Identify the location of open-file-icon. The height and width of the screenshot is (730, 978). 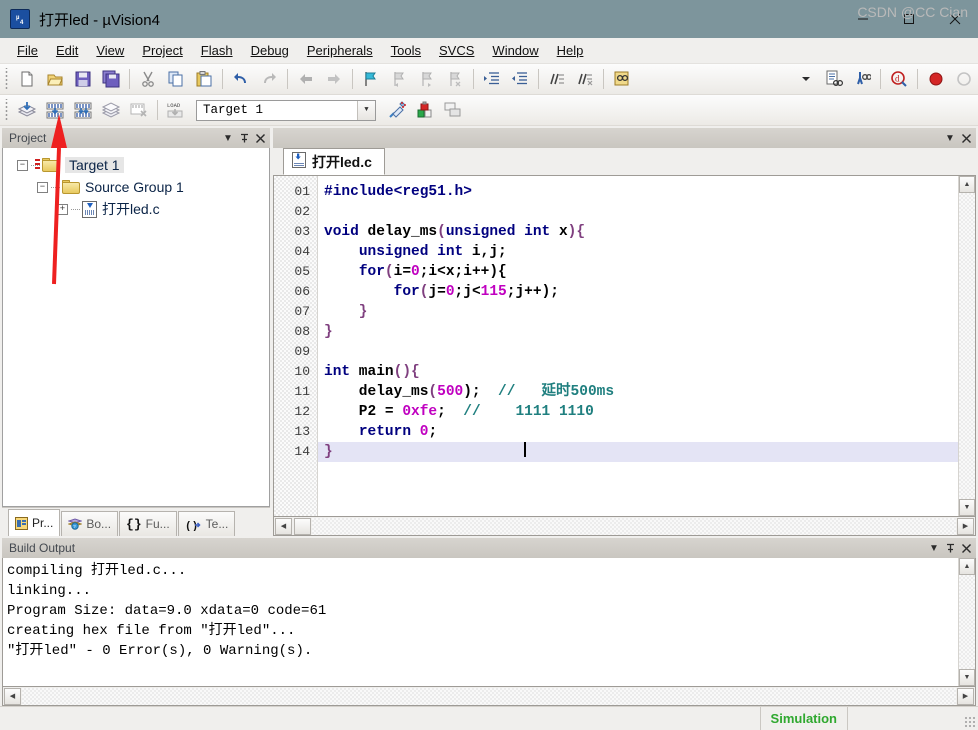
(55, 79).